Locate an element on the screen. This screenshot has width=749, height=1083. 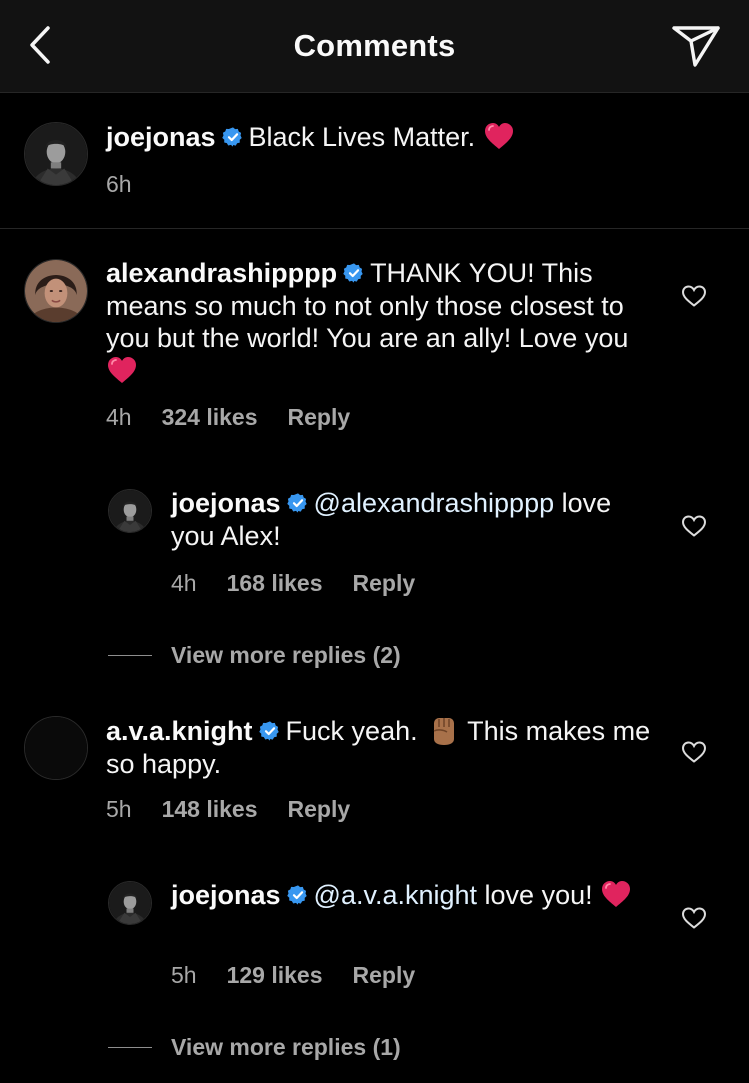
comment-meta: 4h 324 likes Reply is located at coordinates (243, 417).